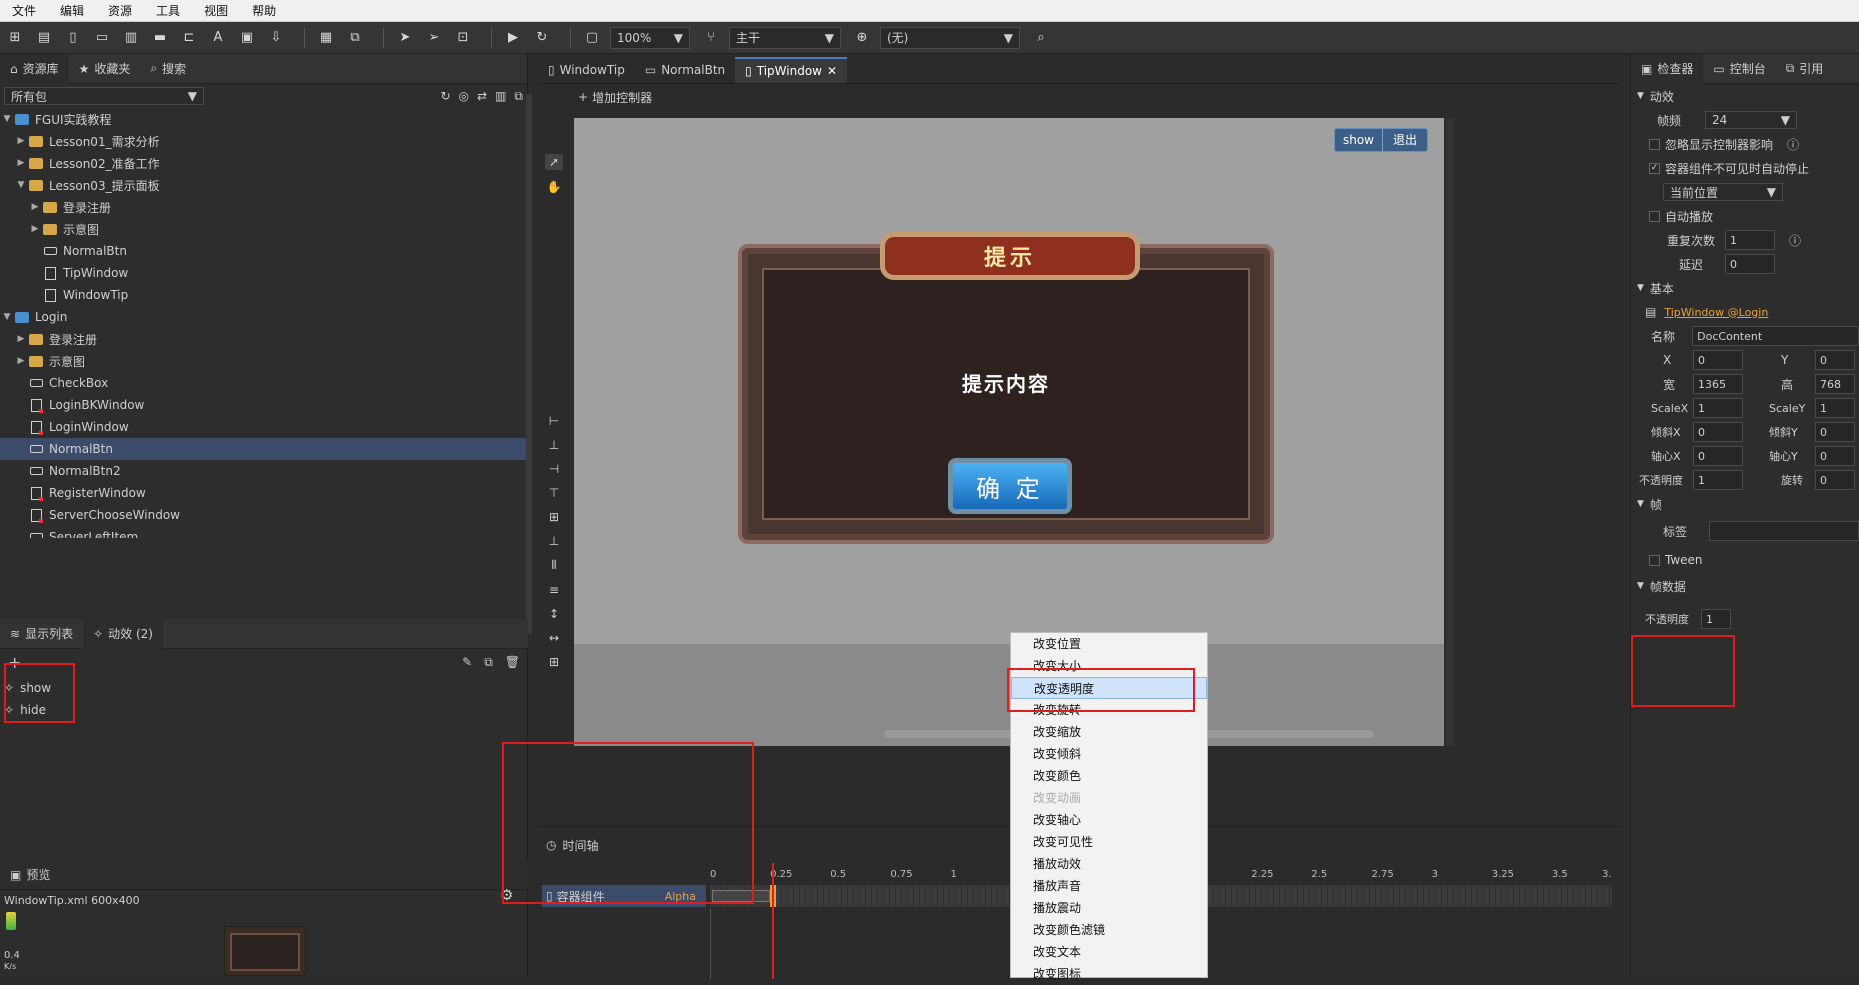 The width and height of the screenshot is (1859, 985). What do you see at coordinates (554, 541) in the screenshot?
I see `align-bottom-icon: ⊥` at bounding box center [554, 541].